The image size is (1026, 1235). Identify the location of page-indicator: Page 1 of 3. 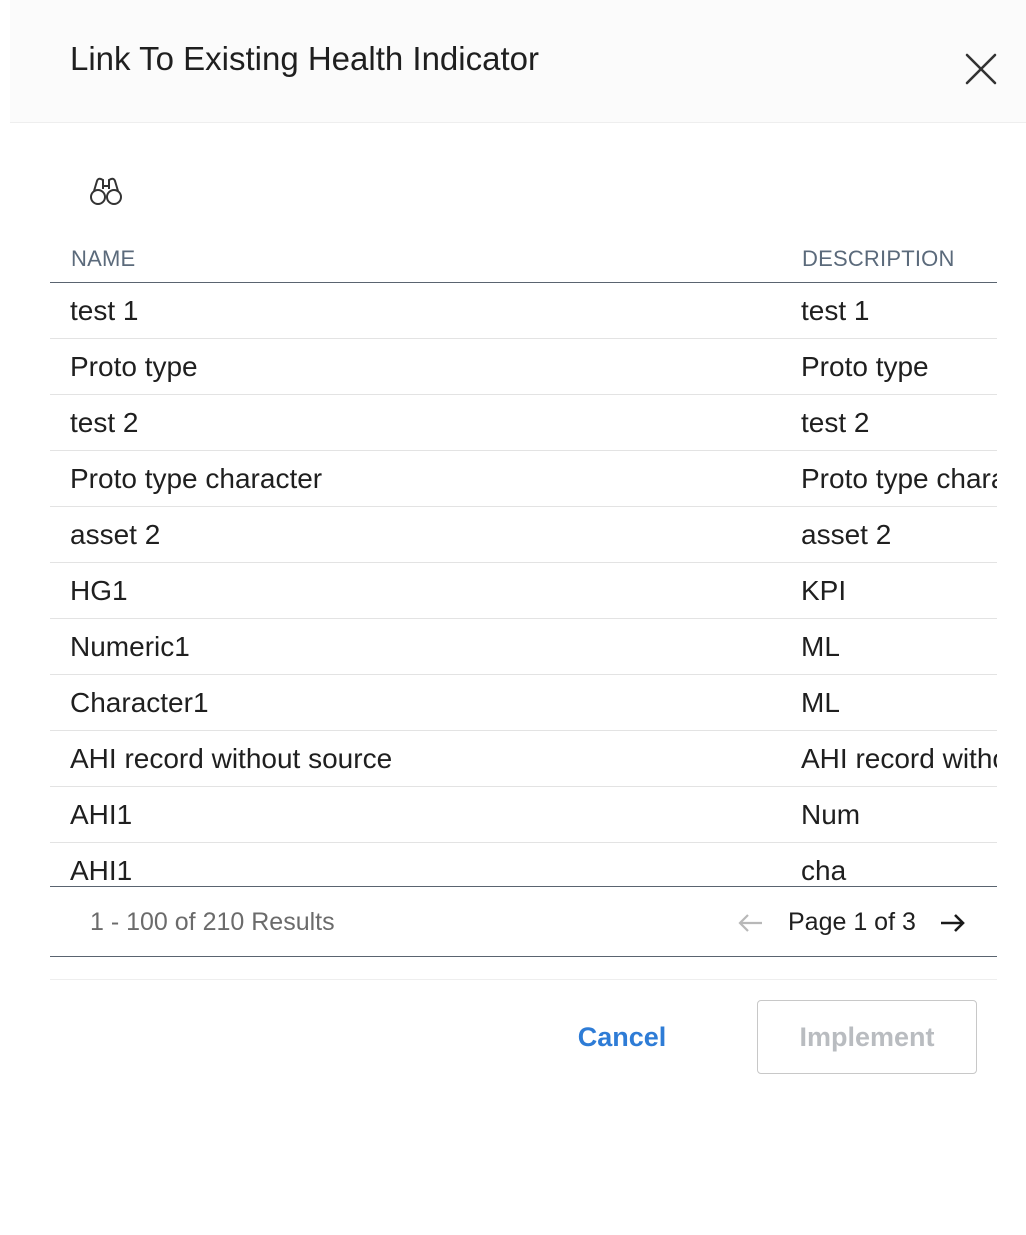
(852, 922).